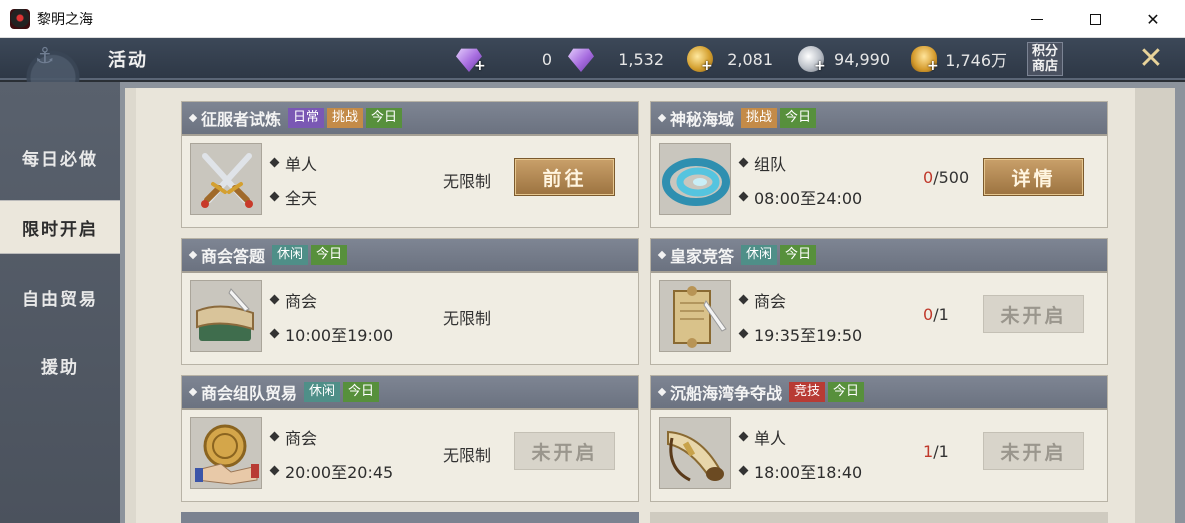 The image size is (1185, 523). I want to click on time-window: 19:35至19:50, so click(800, 334).